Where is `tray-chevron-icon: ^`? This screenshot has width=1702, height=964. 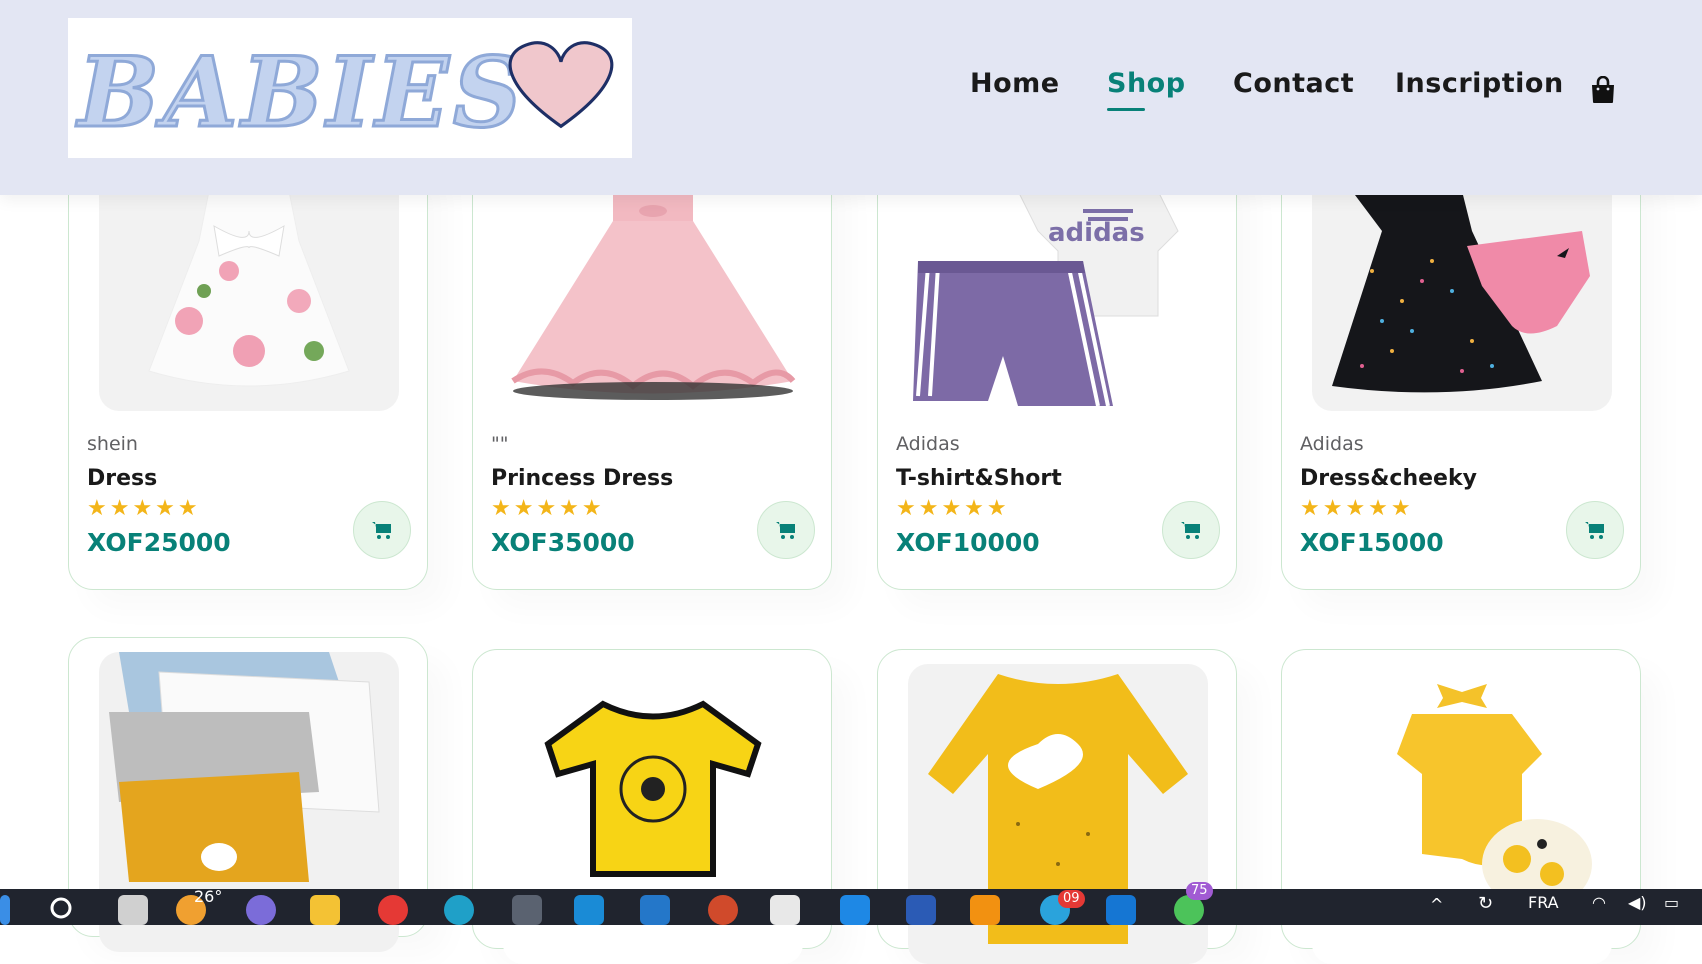
tray-chevron-icon: ^ is located at coordinates (1436, 904).